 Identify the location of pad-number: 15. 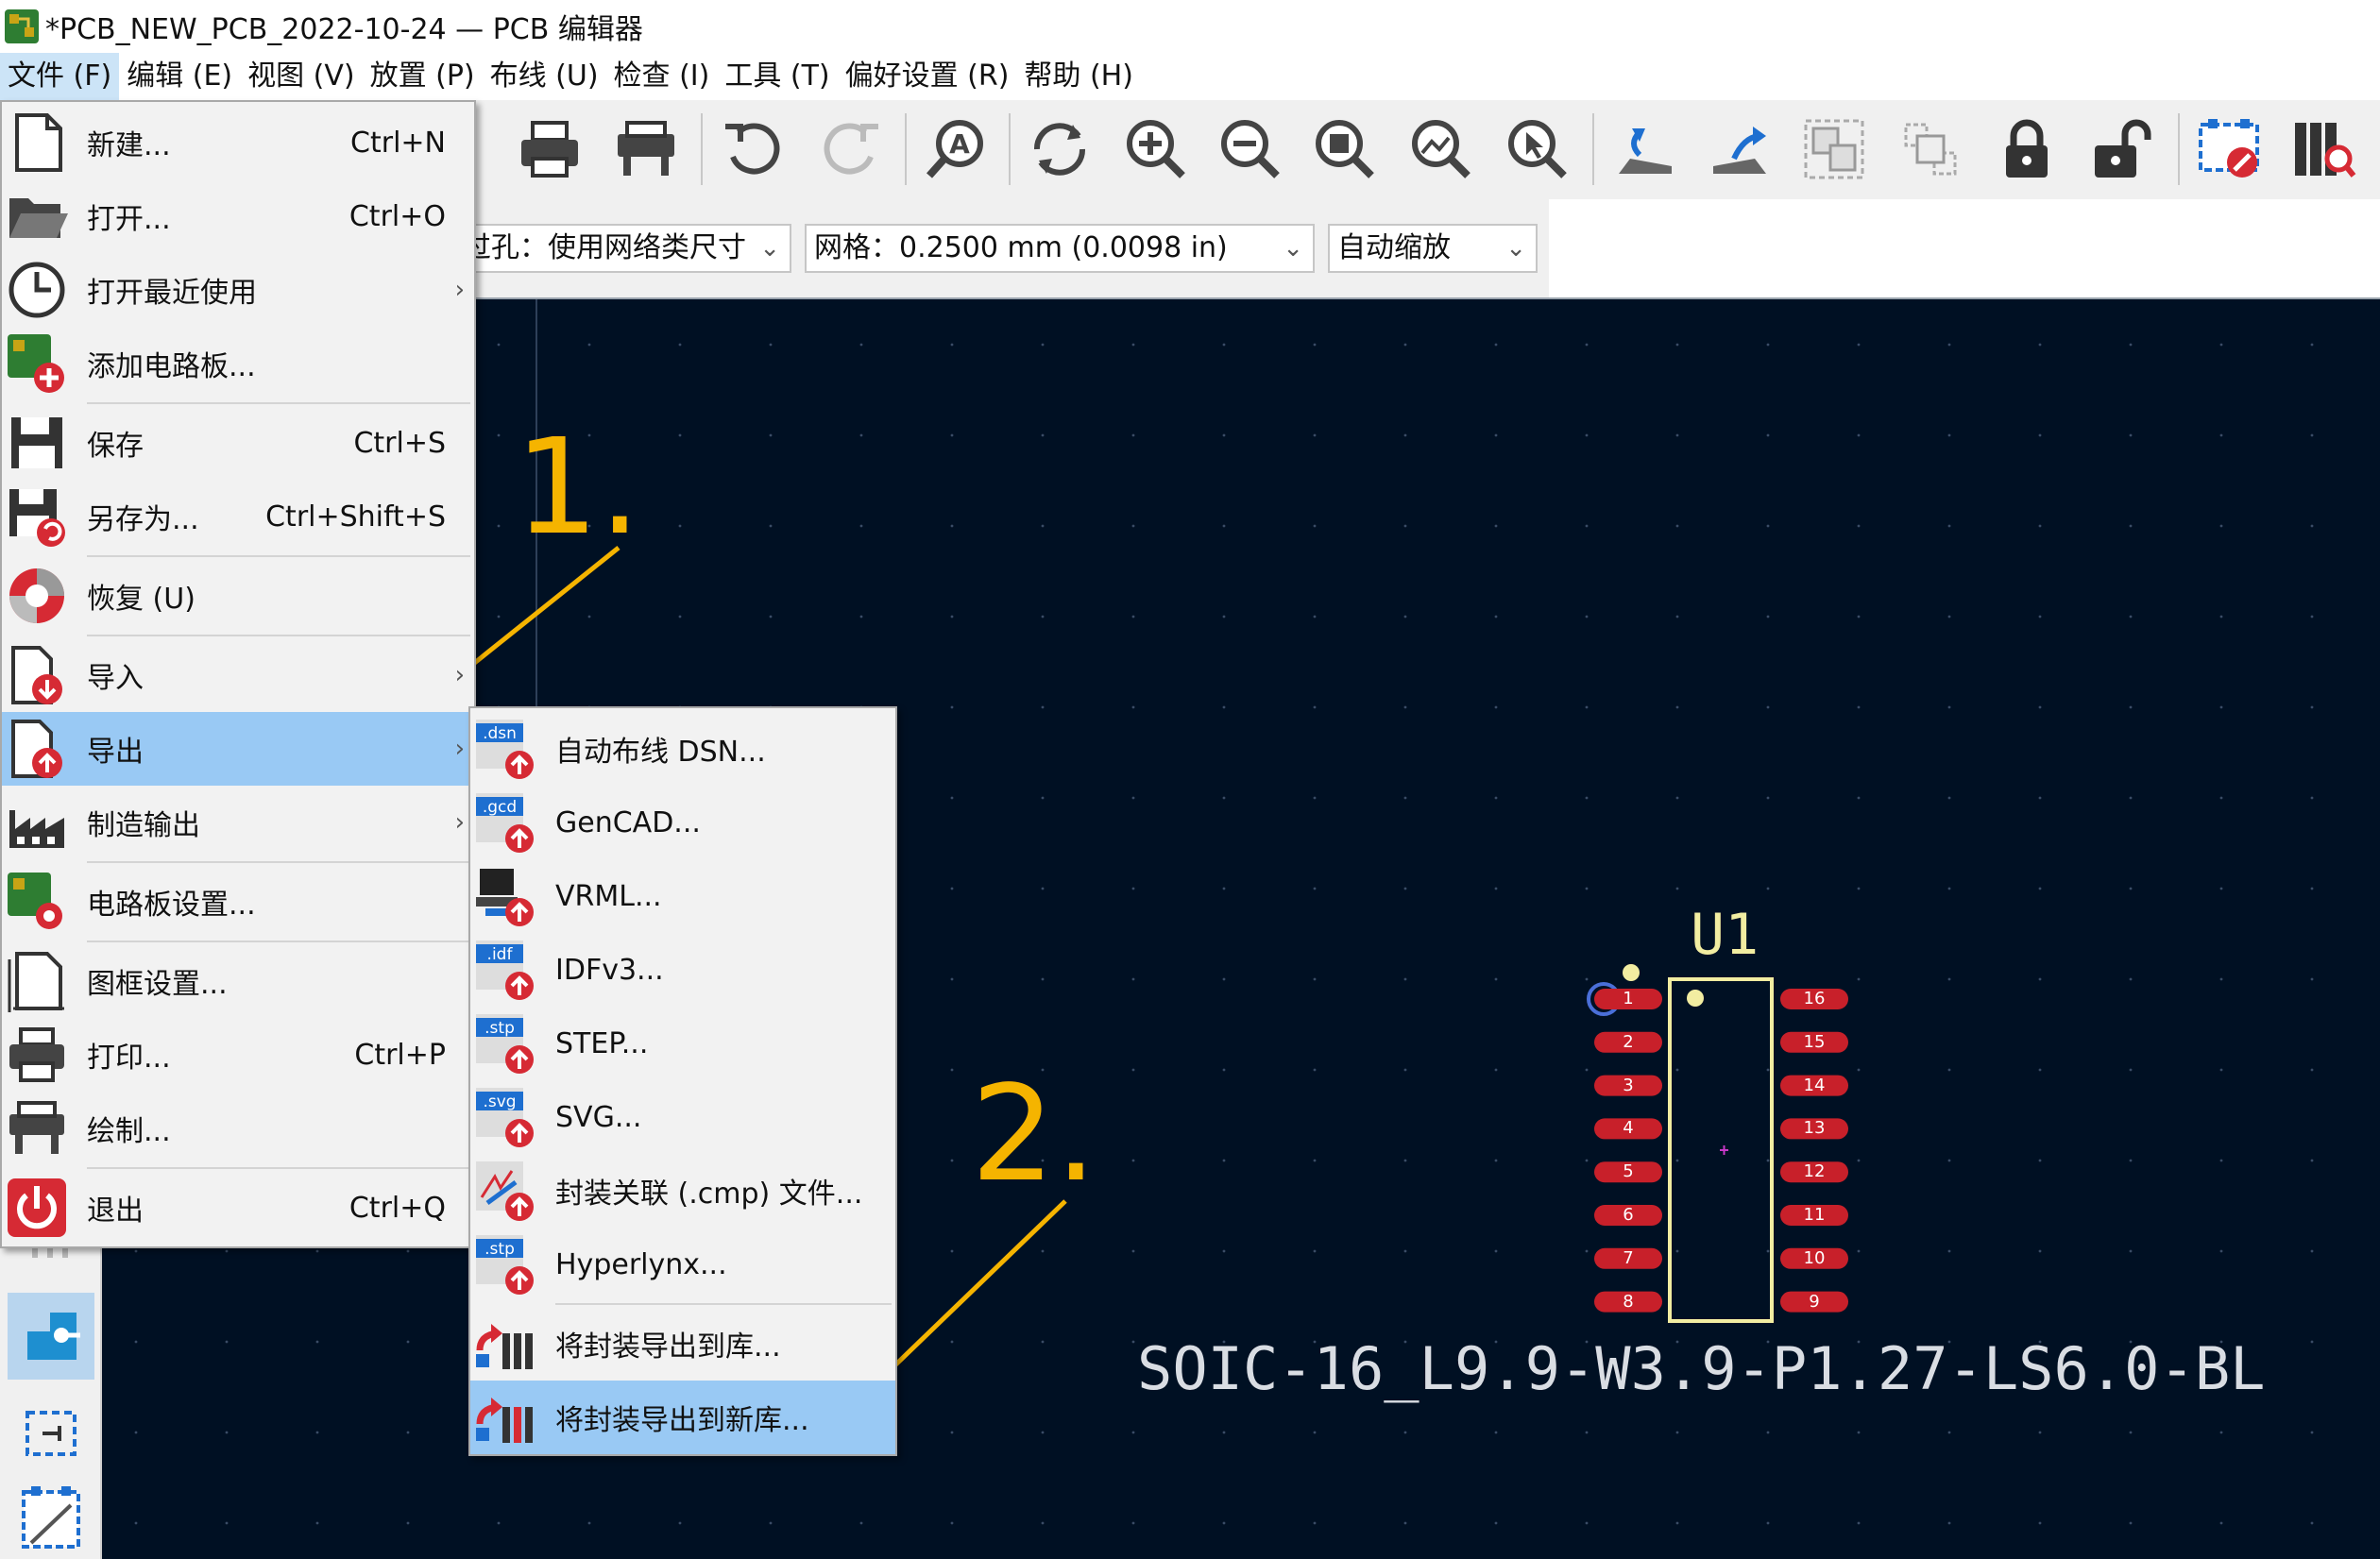
(1814, 1041).